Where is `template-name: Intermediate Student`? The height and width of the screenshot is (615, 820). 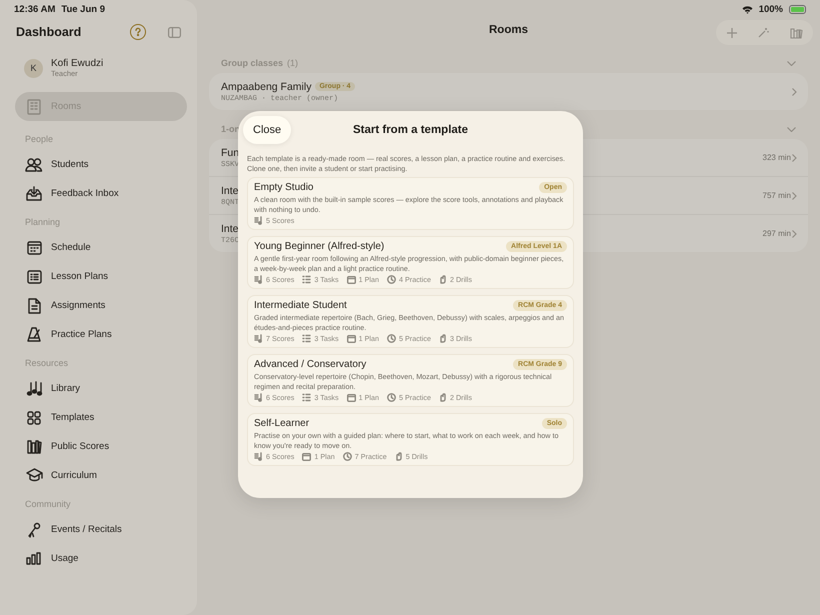 template-name: Intermediate Student is located at coordinates (300, 305).